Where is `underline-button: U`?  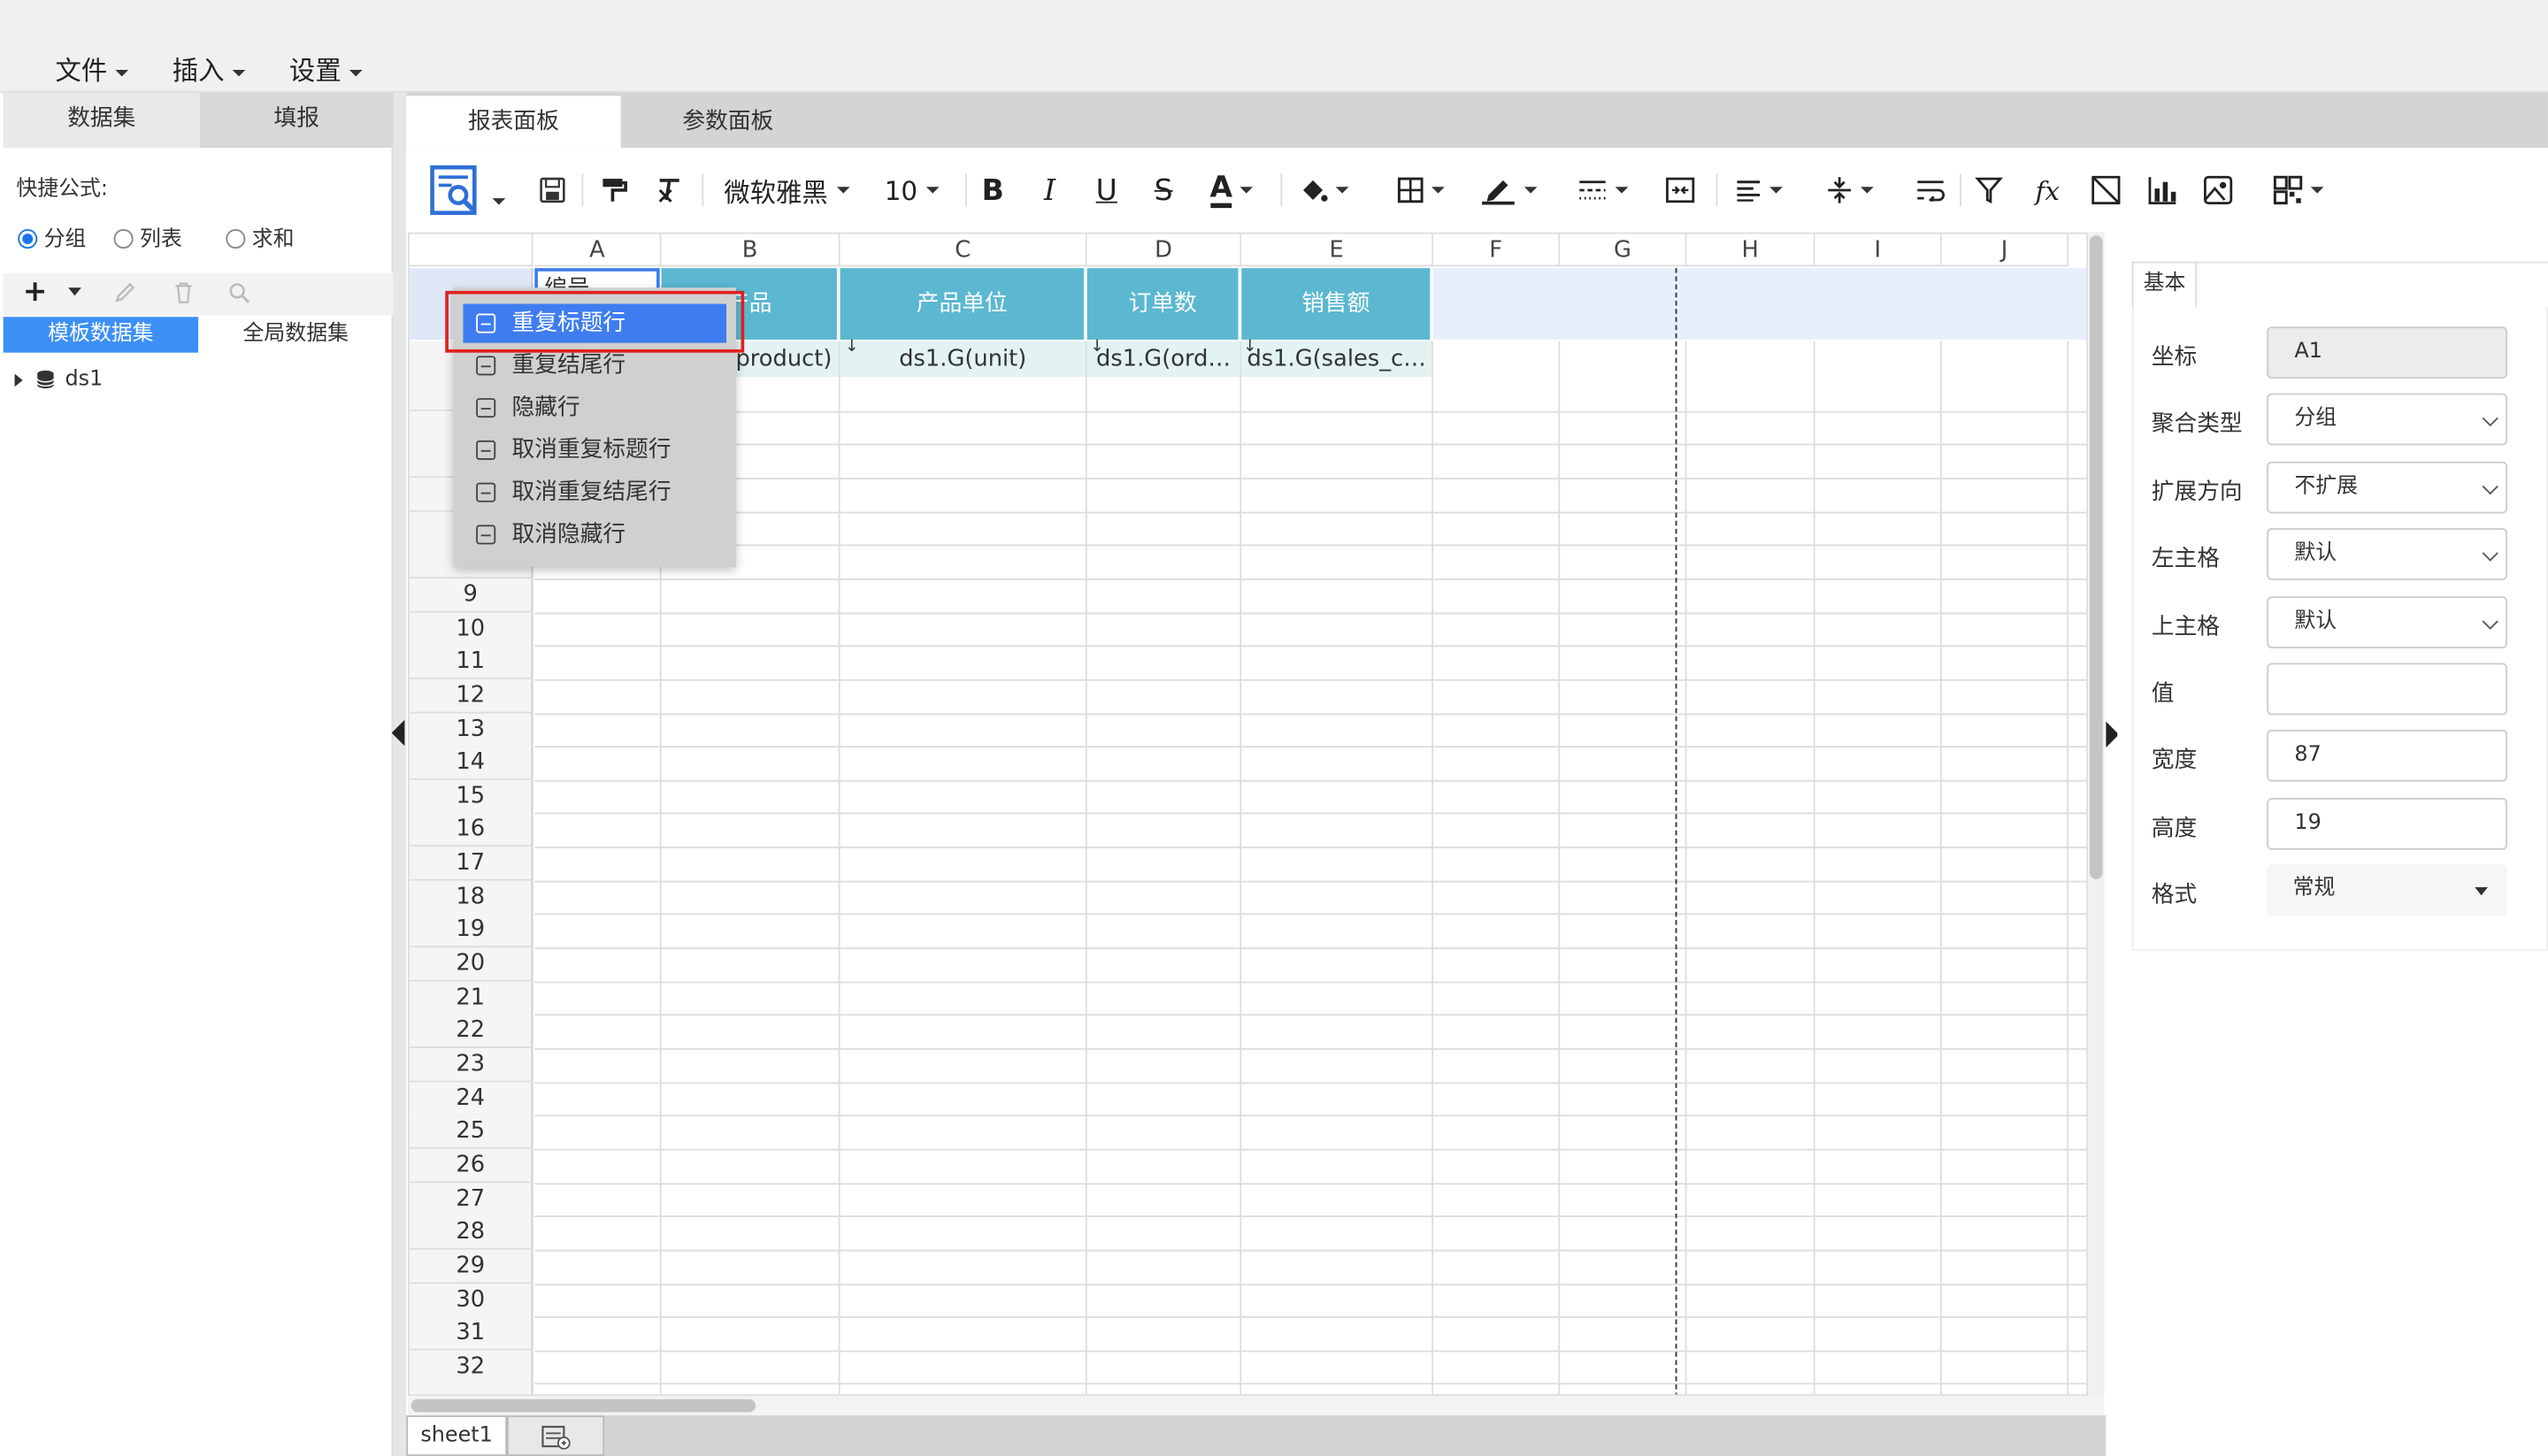 underline-button: U is located at coordinates (1106, 191).